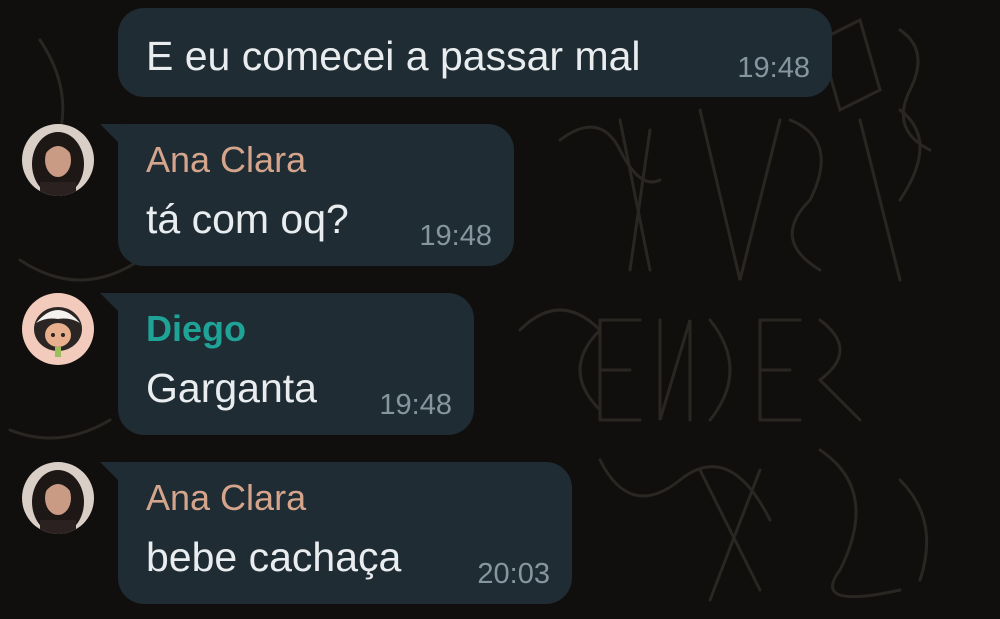 This screenshot has height=619, width=1000. I want to click on message-text: bebe cachaça, so click(274, 557).